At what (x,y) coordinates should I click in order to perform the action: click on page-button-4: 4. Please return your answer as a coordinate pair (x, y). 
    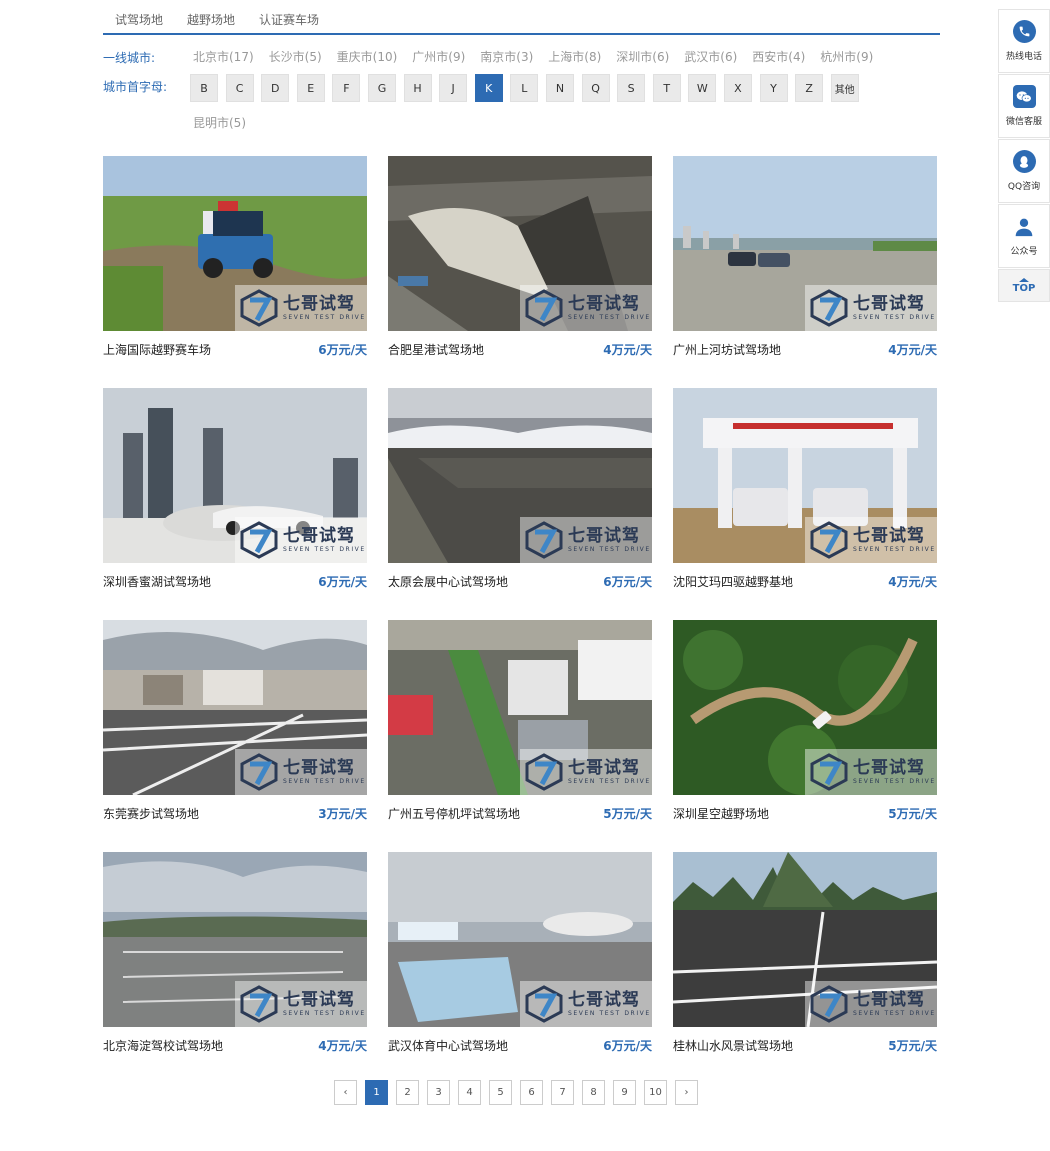
    Looking at the image, I should click on (469, 1092).